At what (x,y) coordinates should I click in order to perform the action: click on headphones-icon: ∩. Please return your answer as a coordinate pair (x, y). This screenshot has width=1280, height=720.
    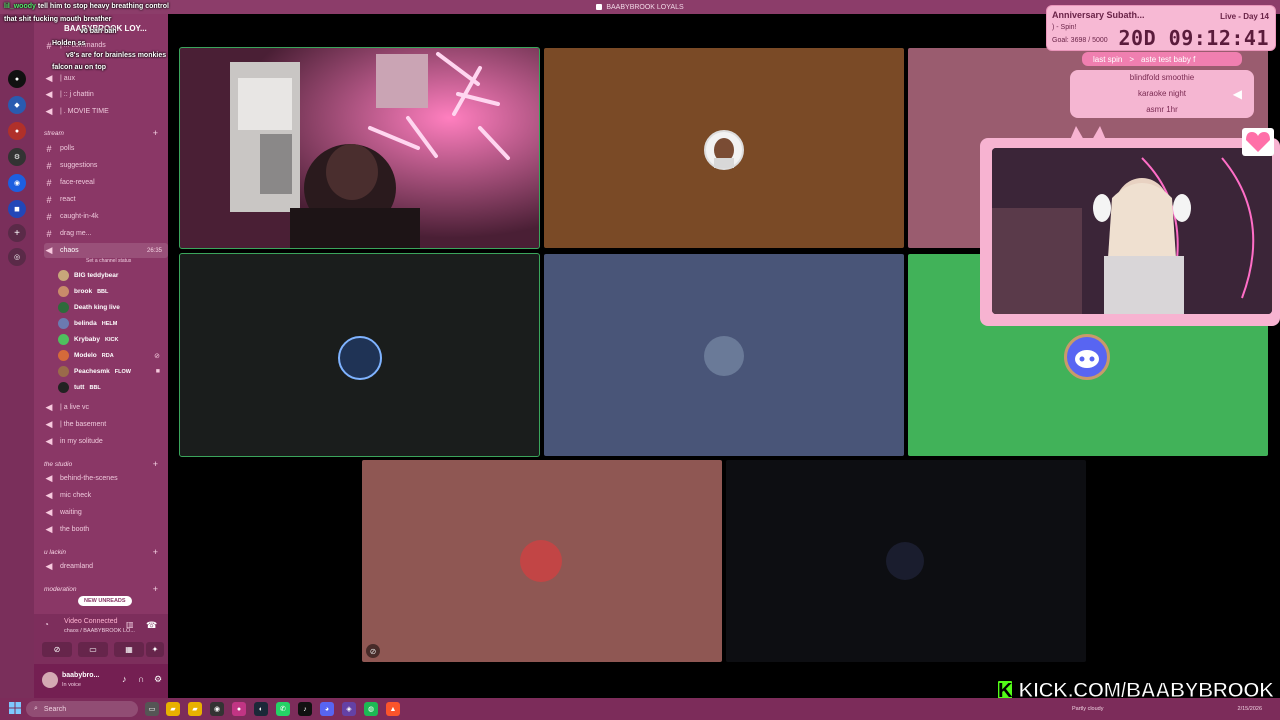
    Looking at the image, I should click on (141, 679).